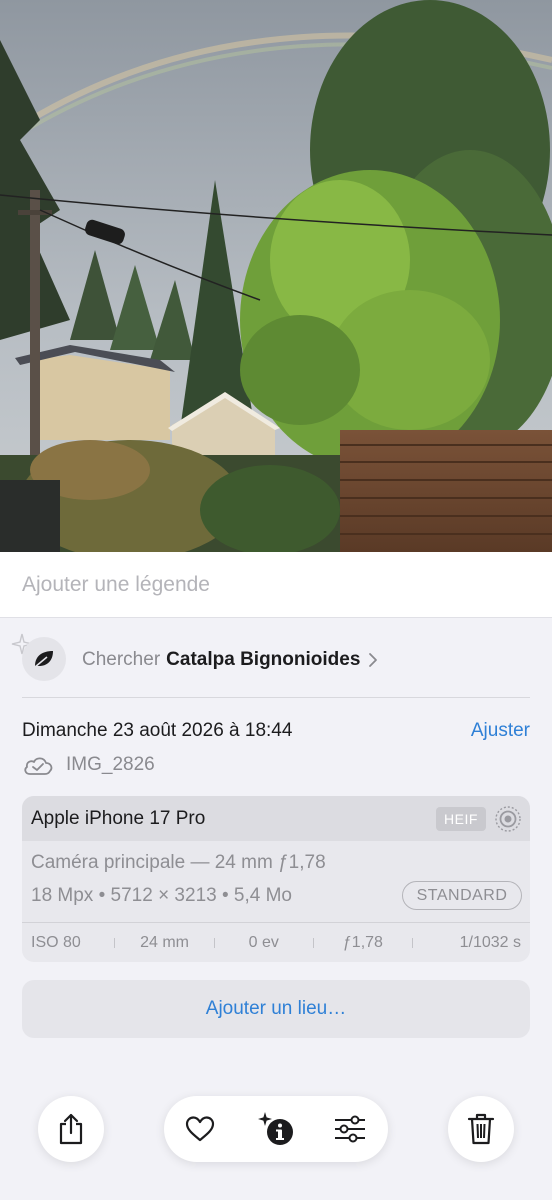  I want to click on visual-lookup-link: Chercher Catalpa Bignonioides, so click(230, 660).